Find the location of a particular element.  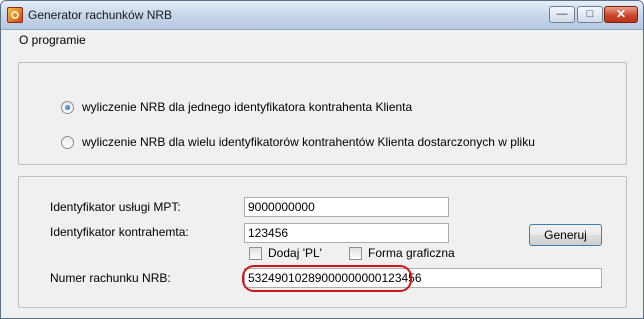

nrb-label: Numer rachunku NRB: is located at coordinates (110, 278).